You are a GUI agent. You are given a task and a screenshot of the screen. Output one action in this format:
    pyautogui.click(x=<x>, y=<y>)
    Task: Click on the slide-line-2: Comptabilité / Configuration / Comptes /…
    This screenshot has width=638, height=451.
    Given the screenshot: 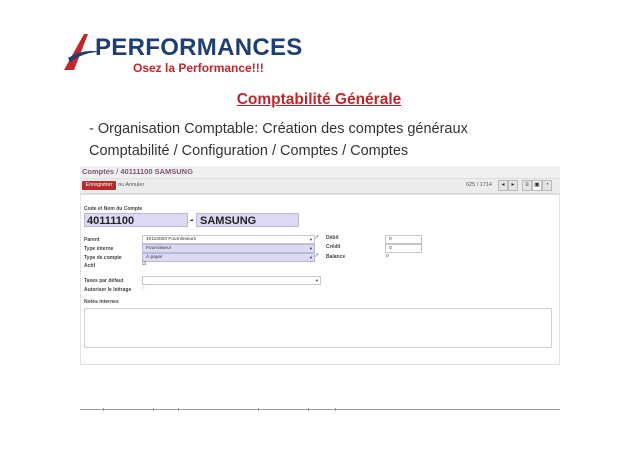 What is the action you would take?
    pyautogui.click(x=249, y=151)
    